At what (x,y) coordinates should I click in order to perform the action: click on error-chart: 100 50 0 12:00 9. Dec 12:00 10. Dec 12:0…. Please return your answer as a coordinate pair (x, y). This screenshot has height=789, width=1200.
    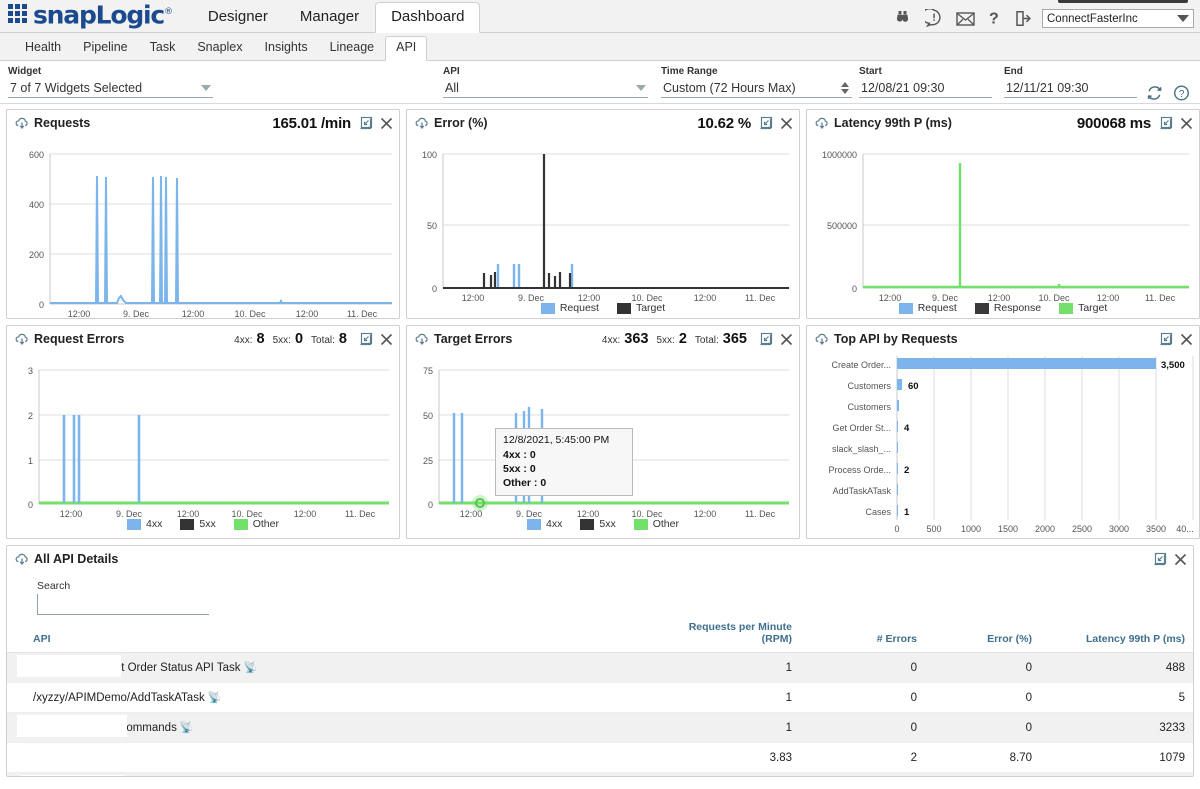
    Looking at the image, I should click on (603, 225).